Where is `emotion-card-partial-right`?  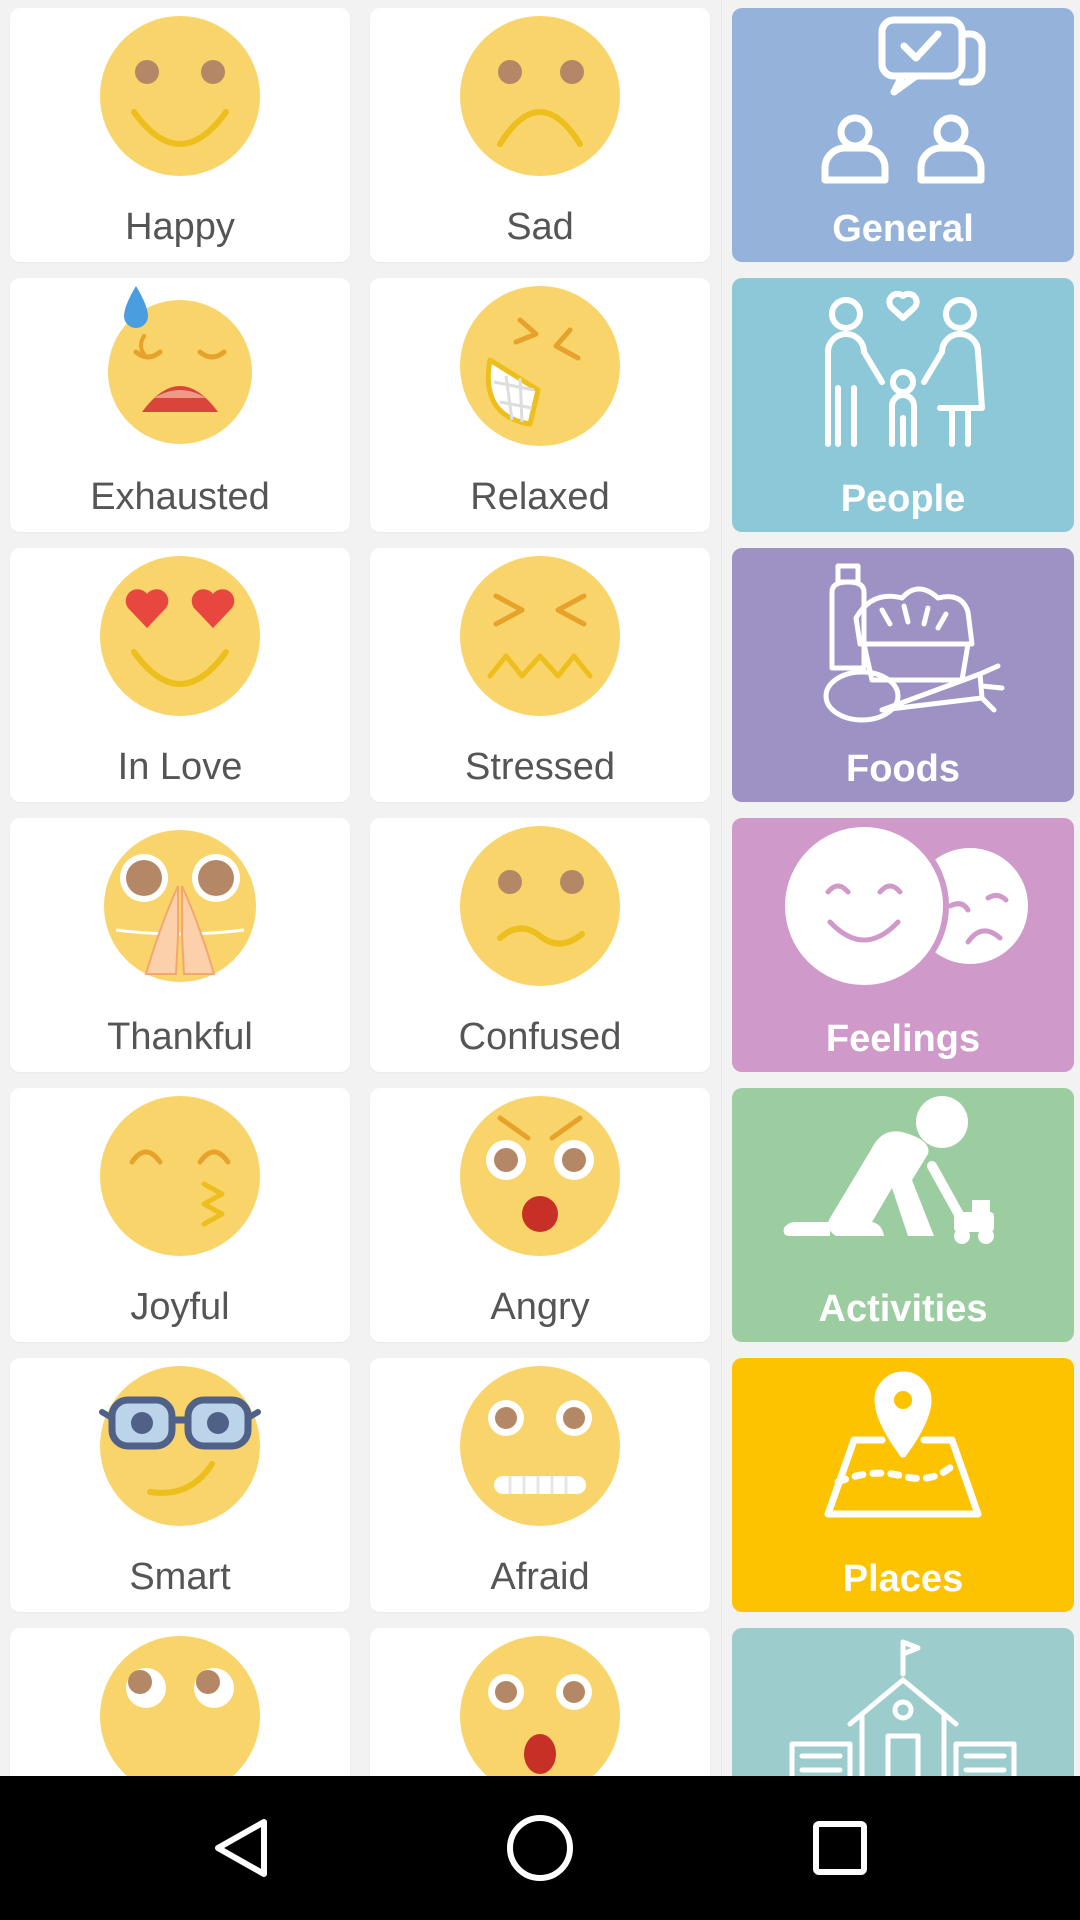 emotion-card-partial-right is located at coordinates (540, 1702).